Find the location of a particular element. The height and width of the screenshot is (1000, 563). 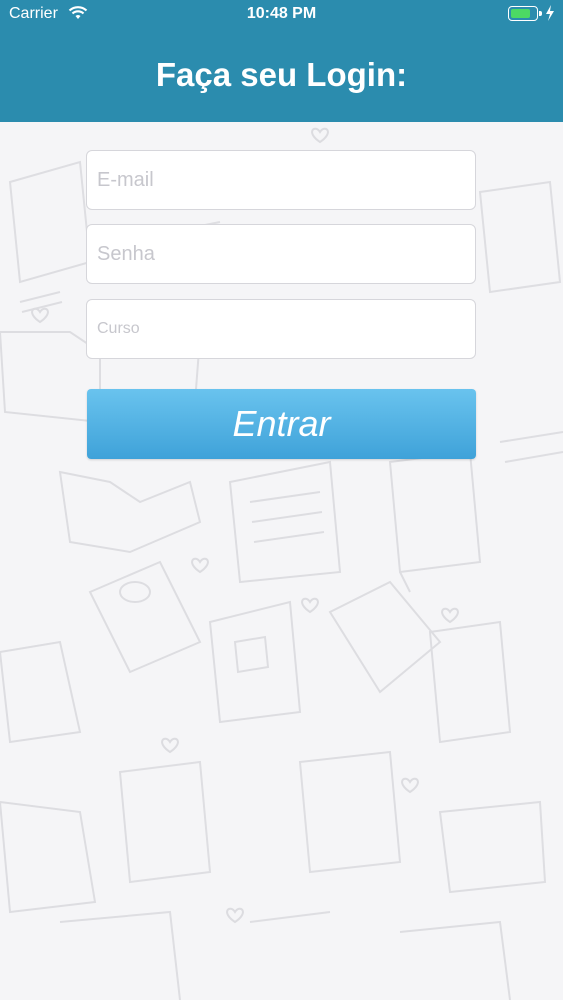

status-time: 10:48 PM is located at coordinates (281, 13).